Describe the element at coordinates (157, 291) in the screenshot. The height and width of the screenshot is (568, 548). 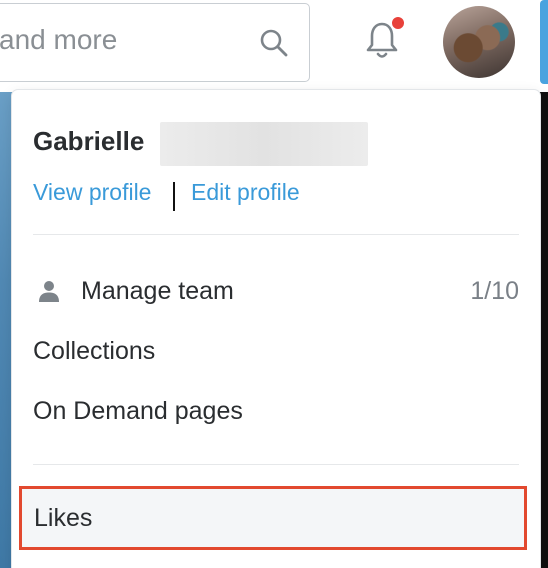
I see `manage-team-menu-item: Manage team` at that location.